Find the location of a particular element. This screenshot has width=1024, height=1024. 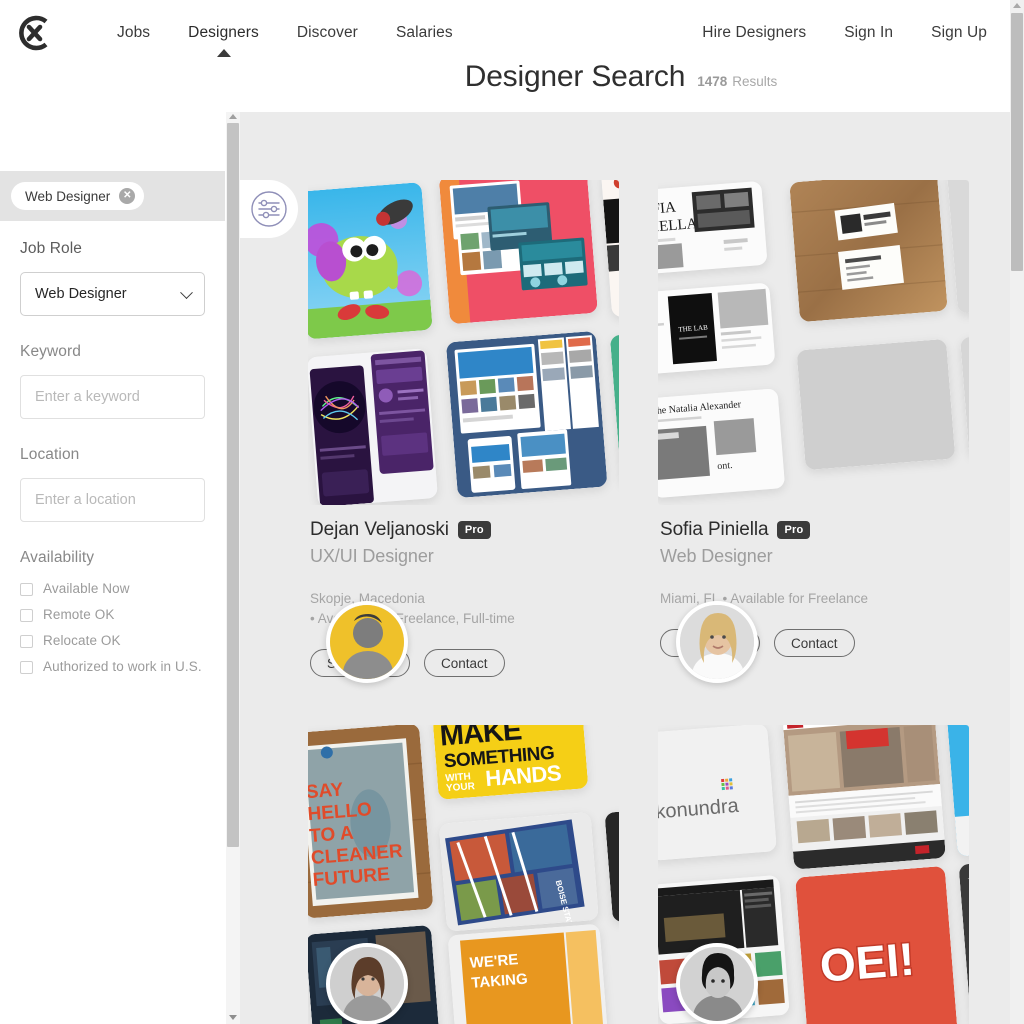

nav-item-label: Discover is located at coordinates (327, 32).